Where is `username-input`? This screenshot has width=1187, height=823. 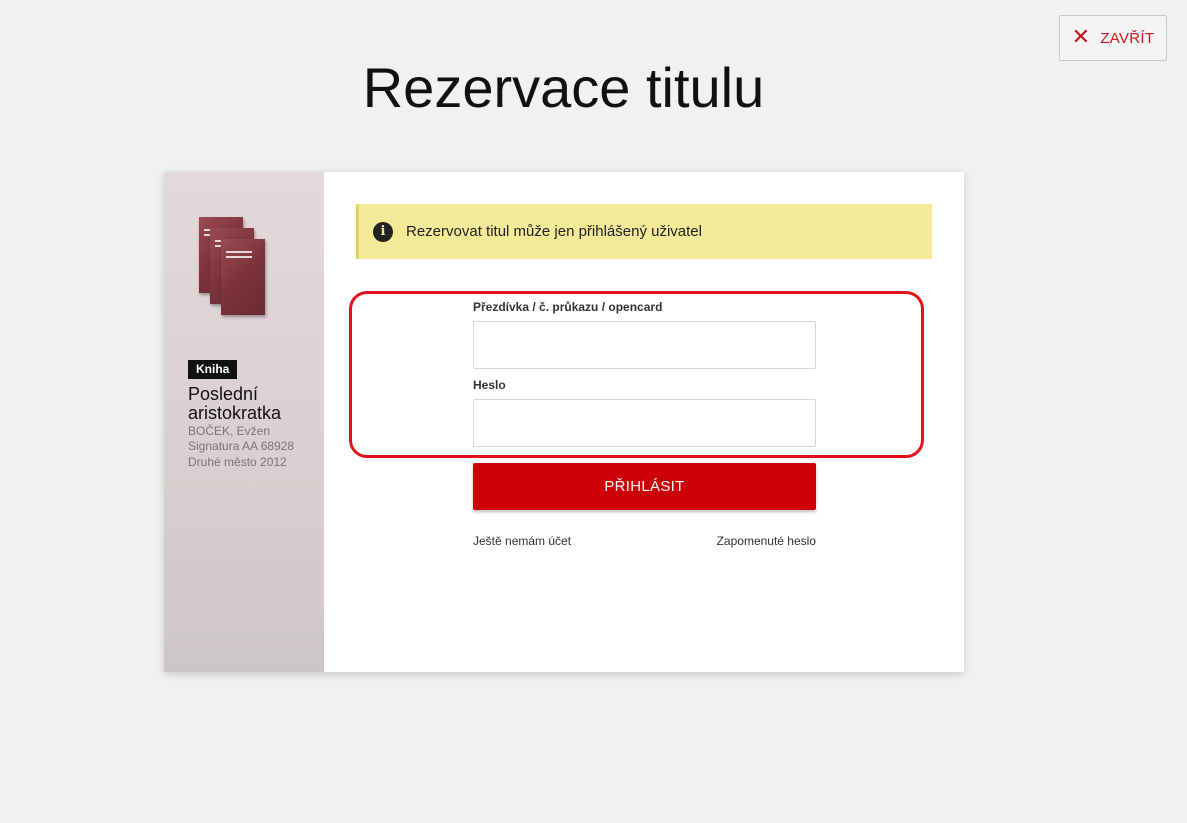 username-input is located at coordinates (644, 345).